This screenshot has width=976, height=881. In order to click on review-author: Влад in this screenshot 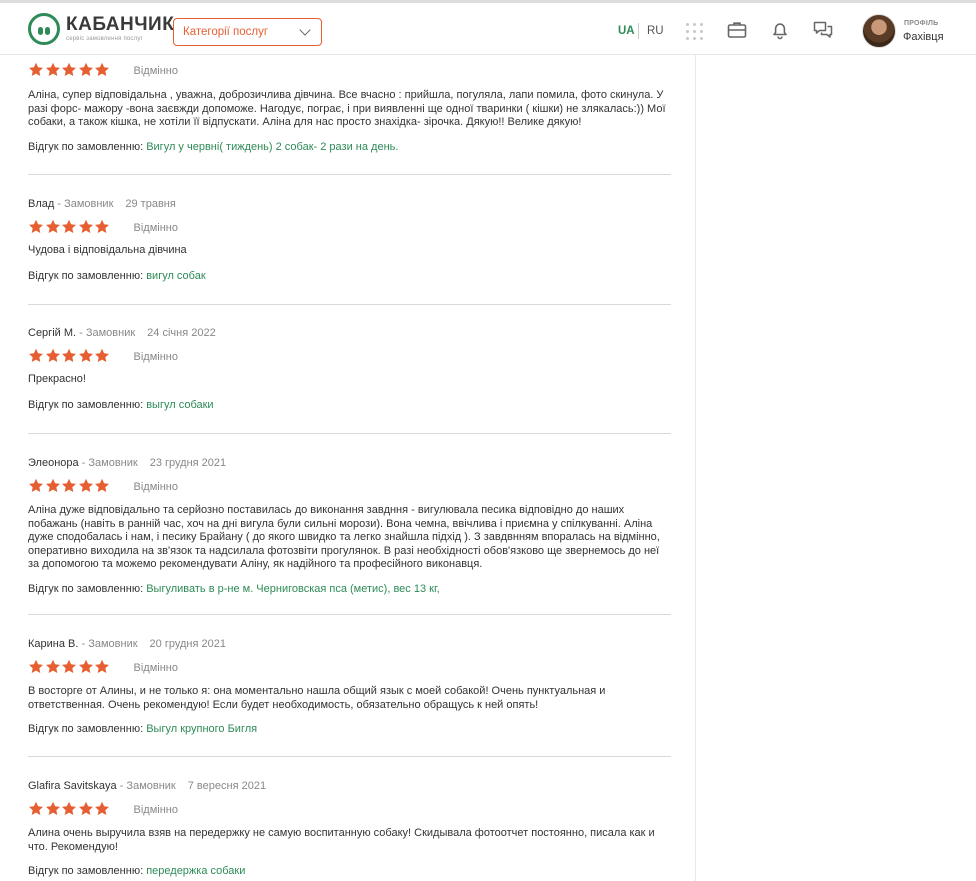, I will do `click(41, 204)`.